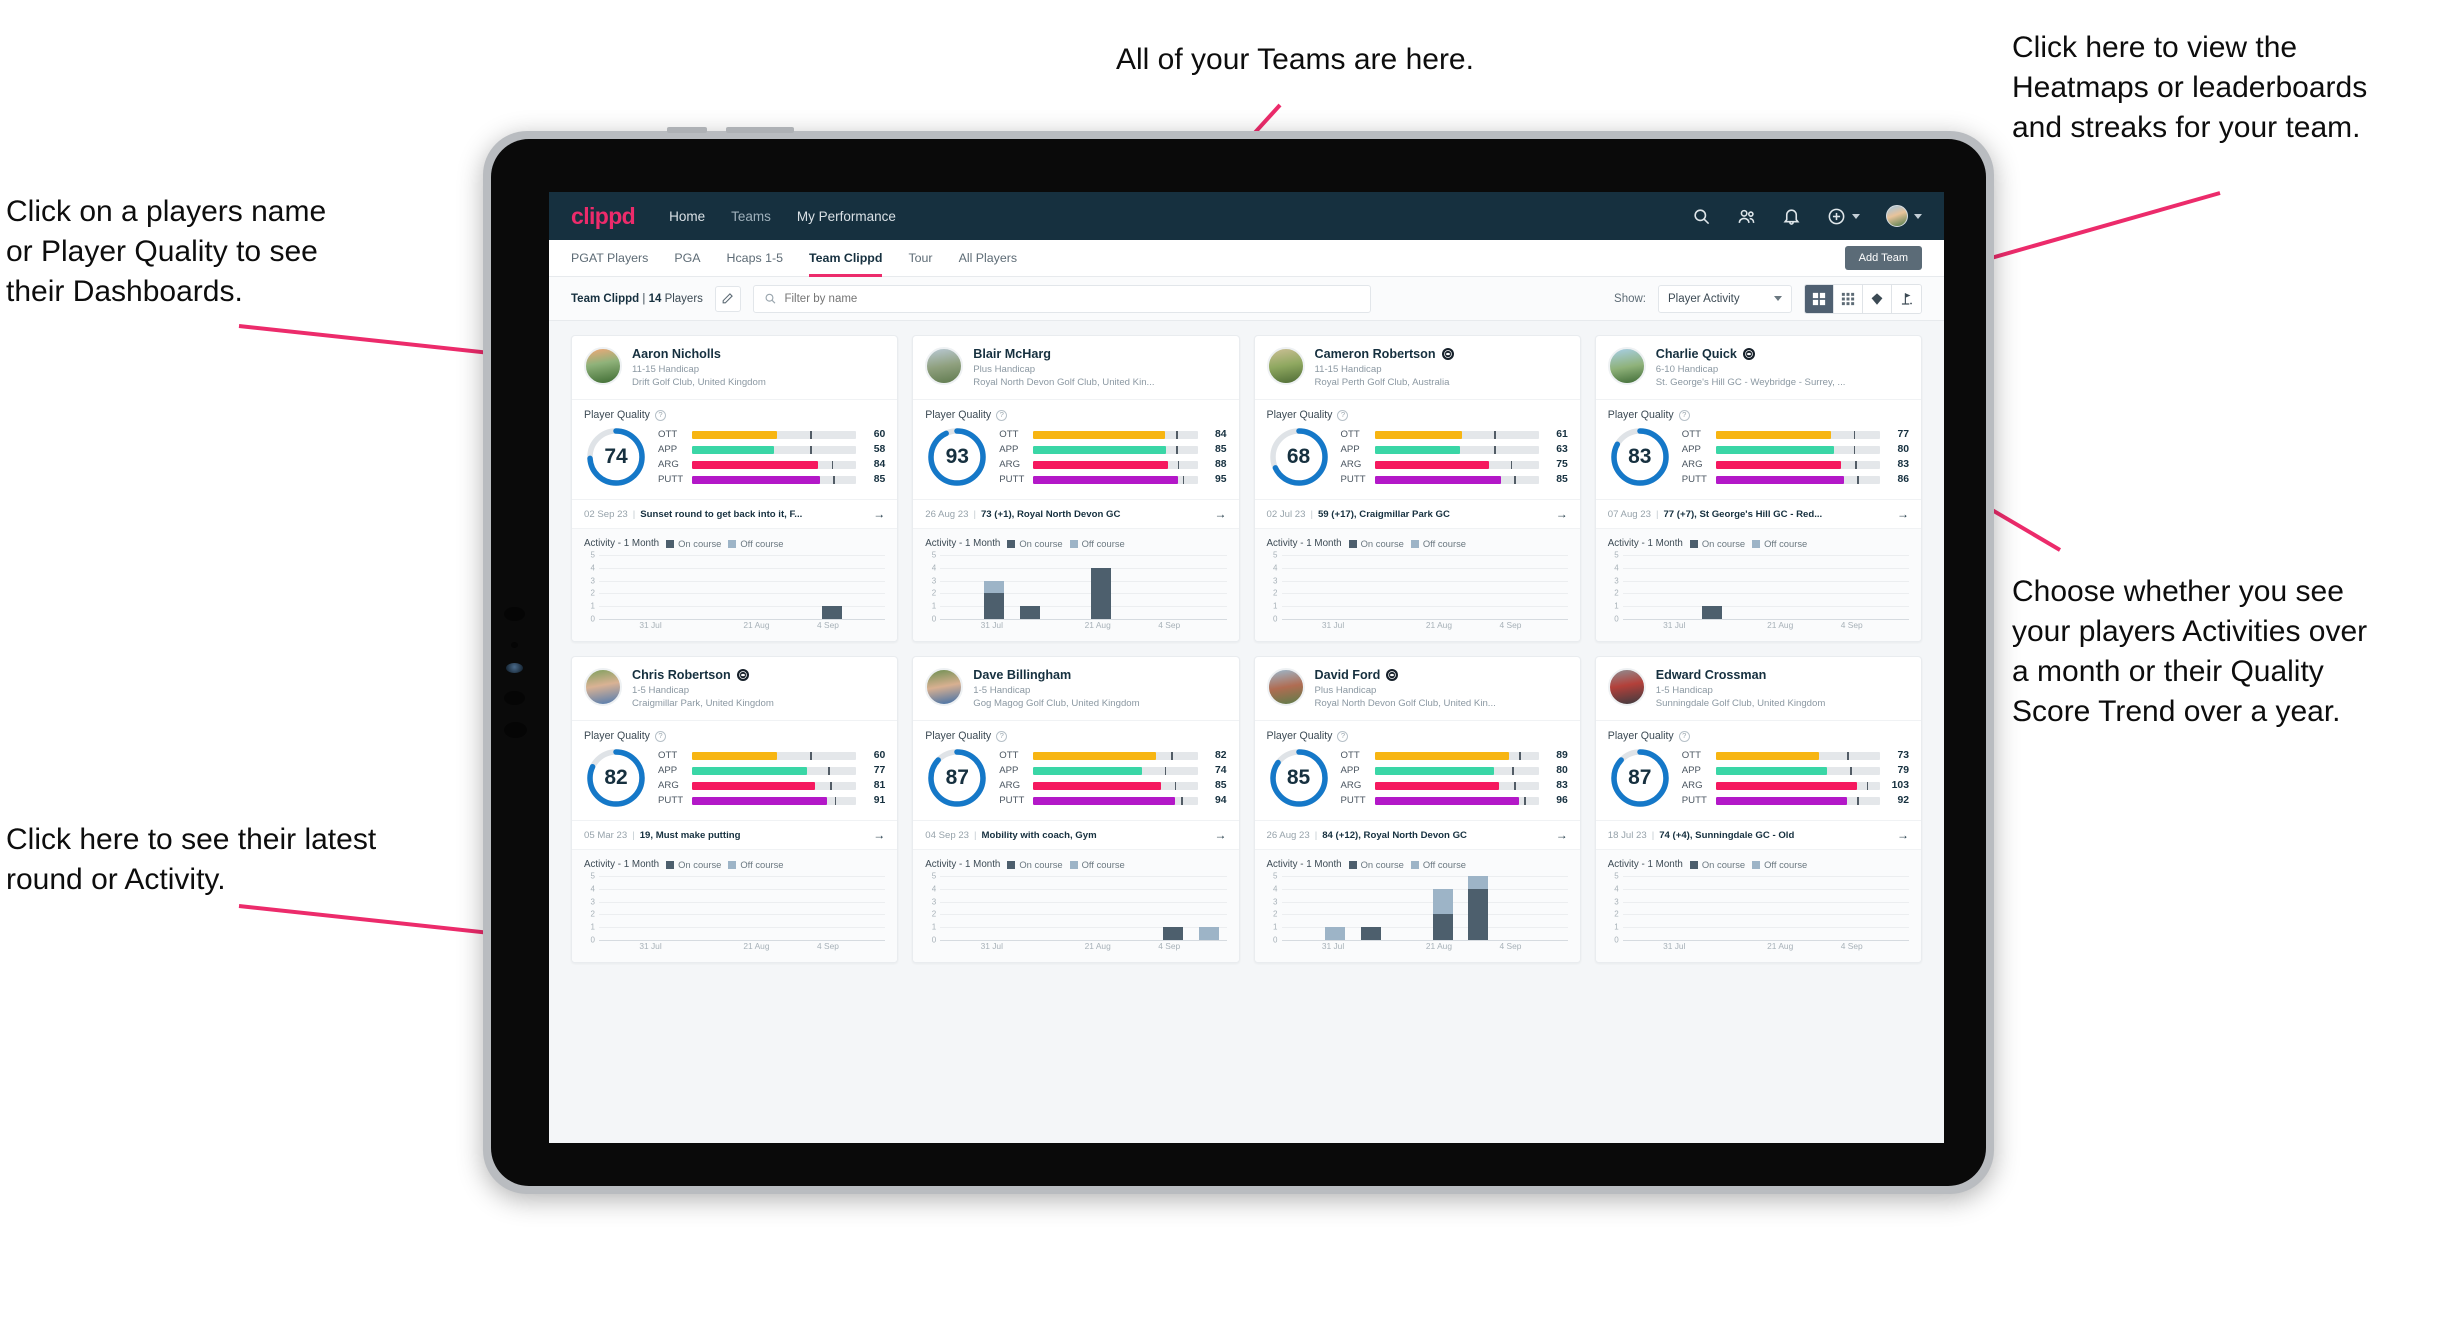 The height and width of the screenshot is (1319, 2452). What do you see at coordinates (1076, 770) in the screenshot?
I see `player-quality-section: Player Quality? 87 OTT 82 APP 74 ARG 85 PUTT 94` at bounding box center [1076, 770].